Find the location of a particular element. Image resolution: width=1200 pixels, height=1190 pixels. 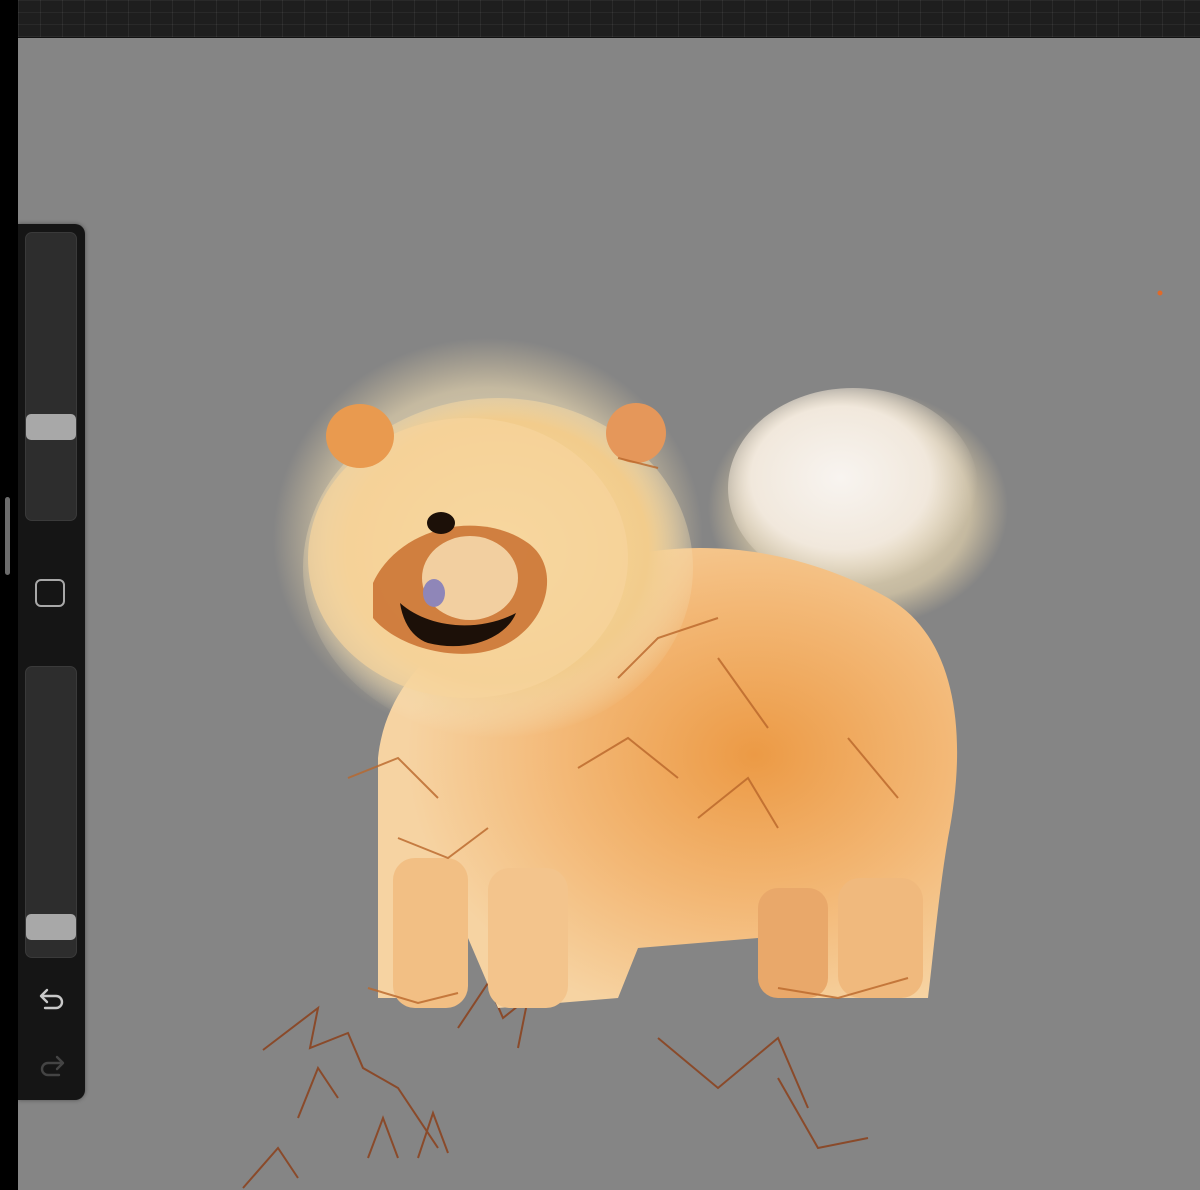

redo-arrow-icon is located at coordinates (52, 1066).